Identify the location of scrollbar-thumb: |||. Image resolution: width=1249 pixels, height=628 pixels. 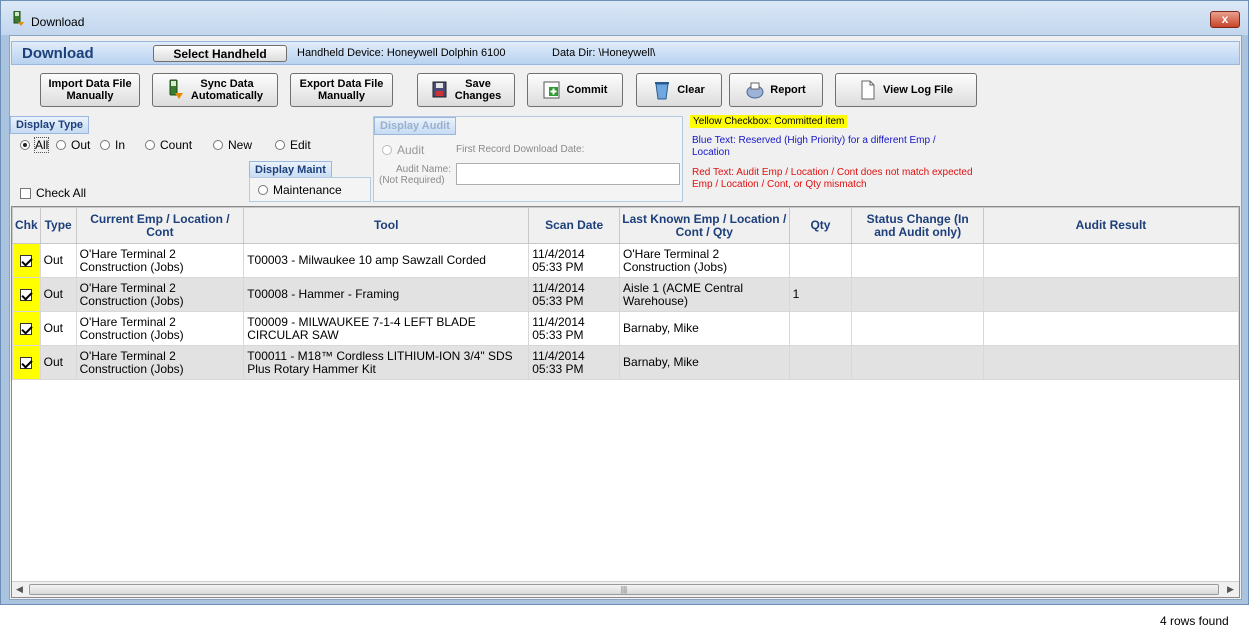
(624, 589).